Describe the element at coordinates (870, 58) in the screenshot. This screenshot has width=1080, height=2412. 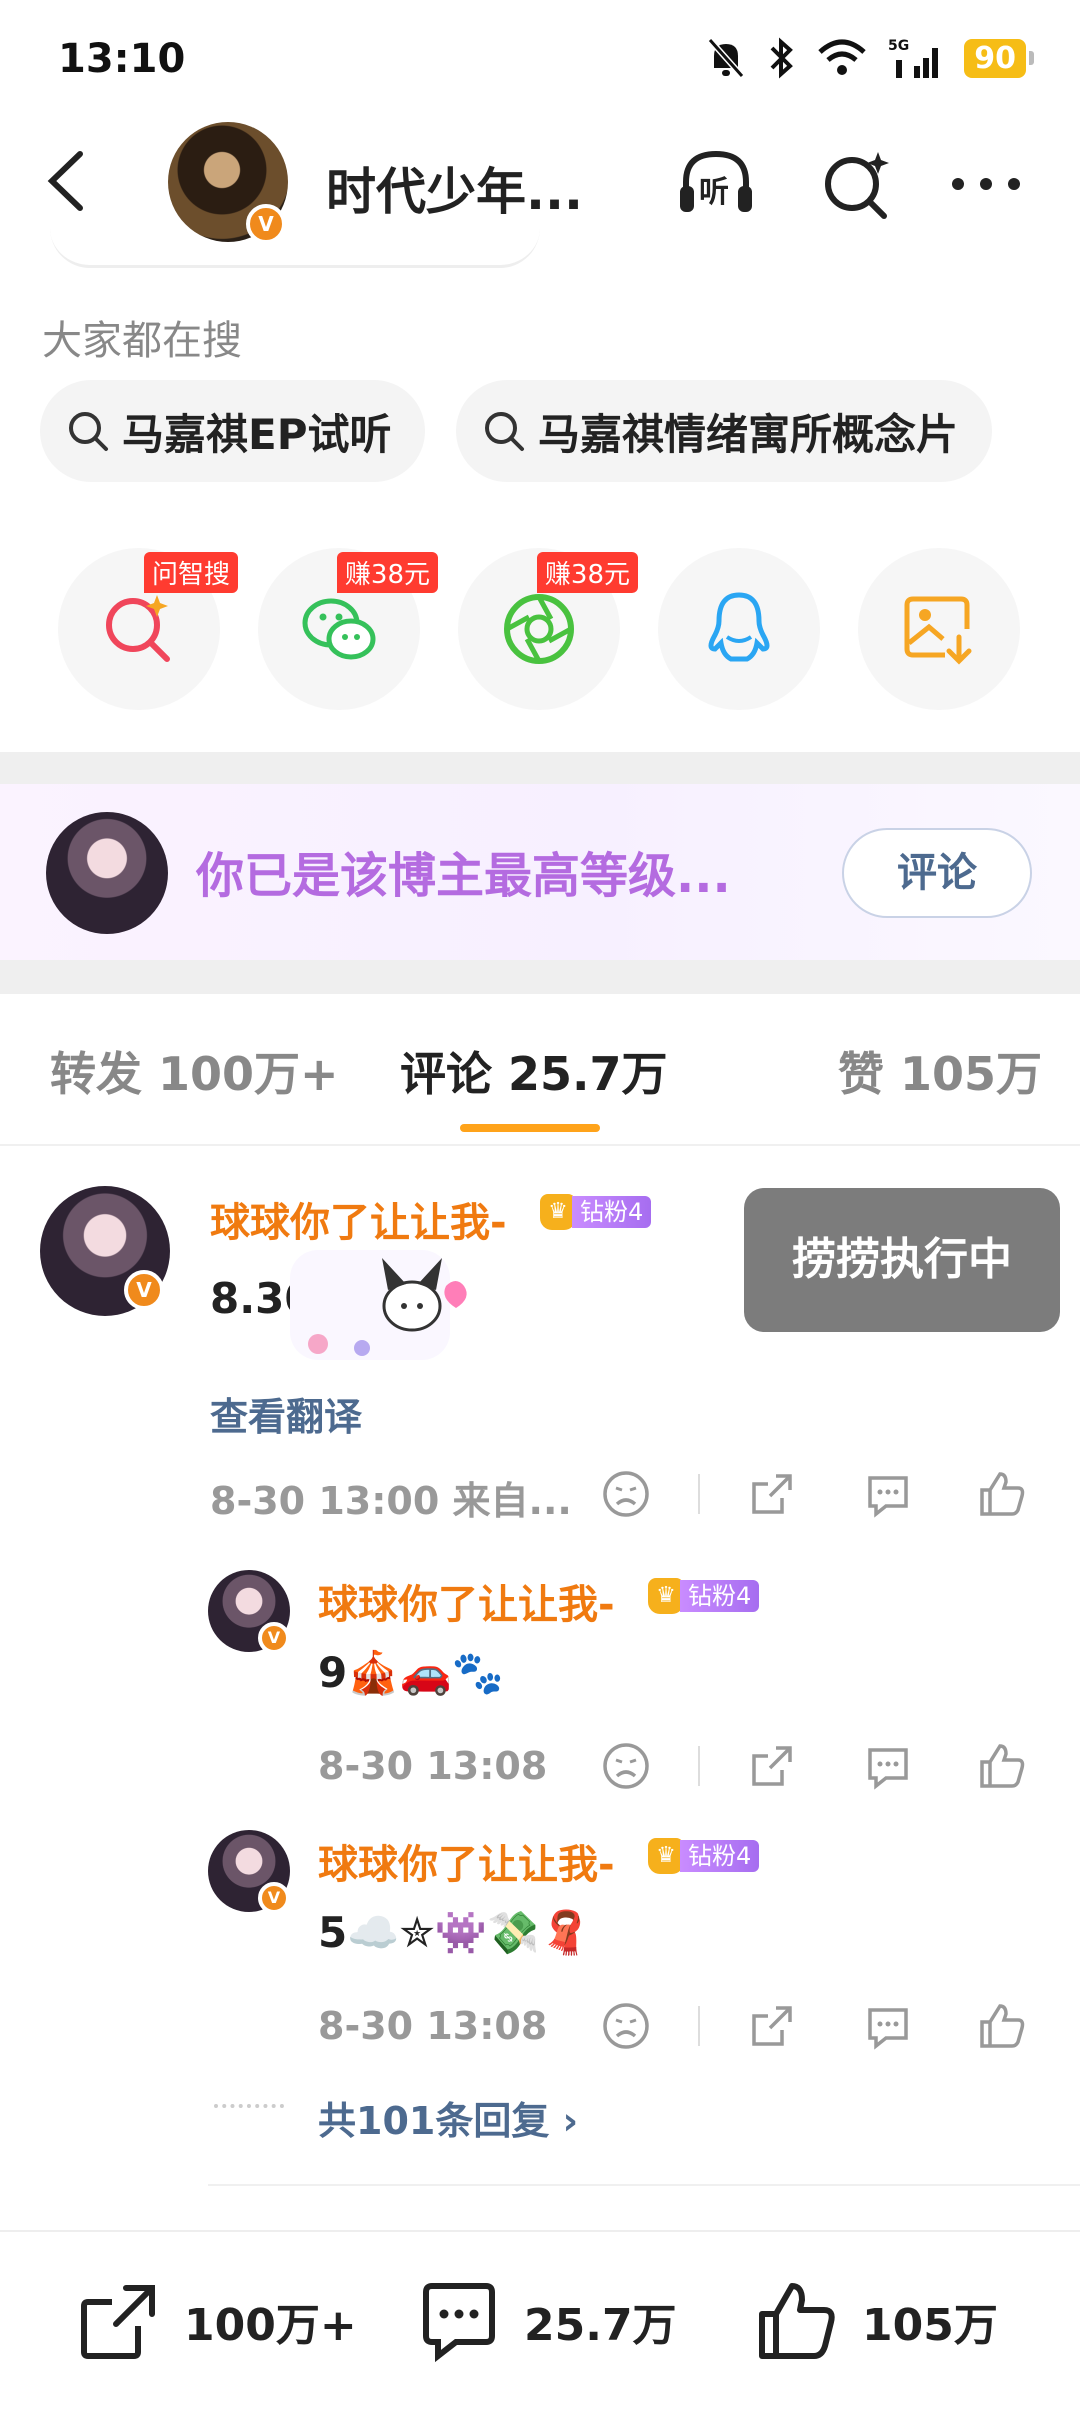
I see `status-icons: 5G 90` at that location.